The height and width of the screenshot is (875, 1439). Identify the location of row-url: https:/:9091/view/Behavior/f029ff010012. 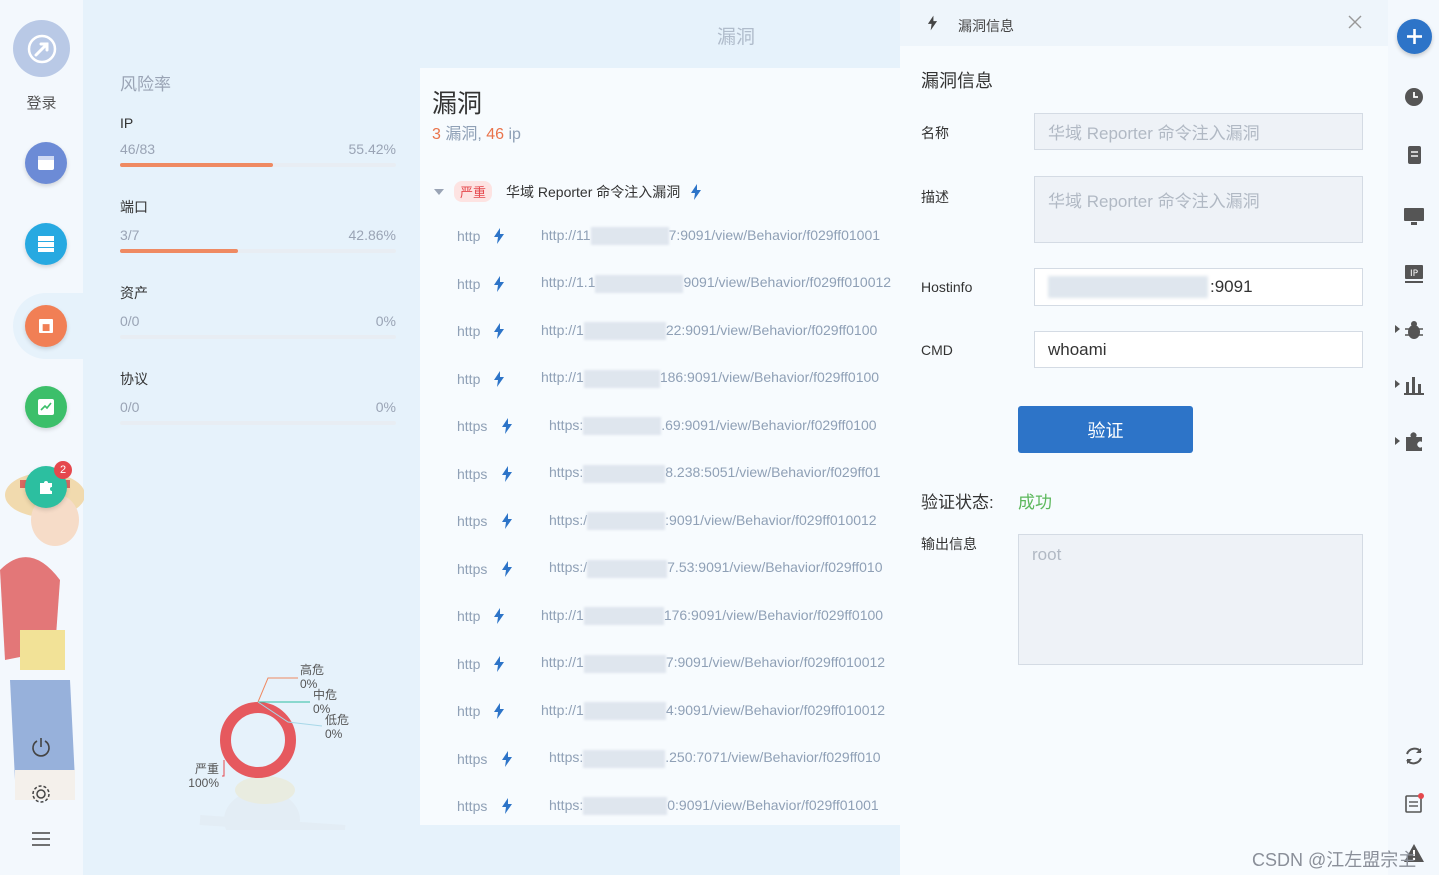
(713, 521).